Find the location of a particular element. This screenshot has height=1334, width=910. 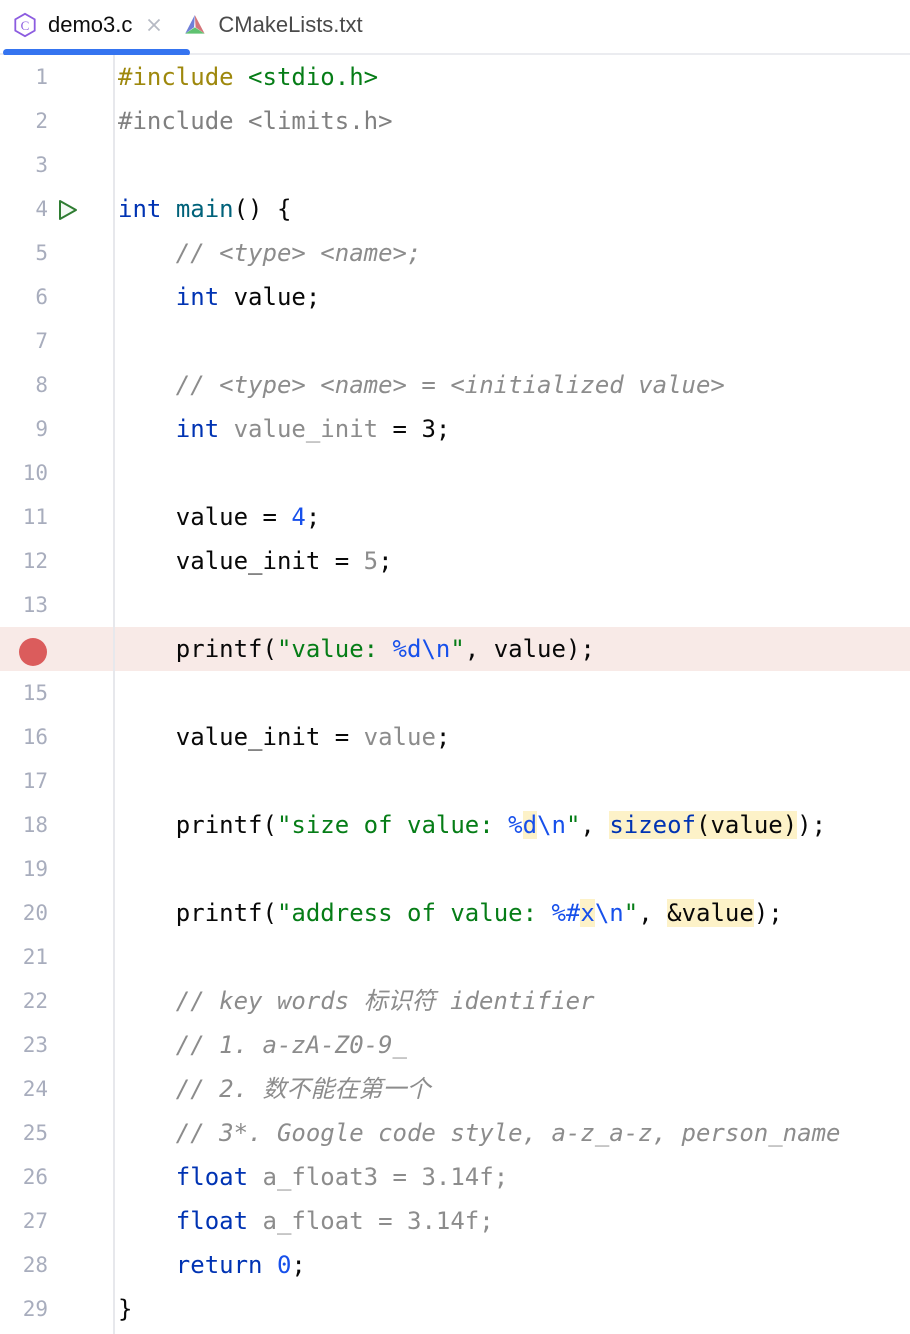

code-text: value_init = value; is located at coordinates (284, 737).